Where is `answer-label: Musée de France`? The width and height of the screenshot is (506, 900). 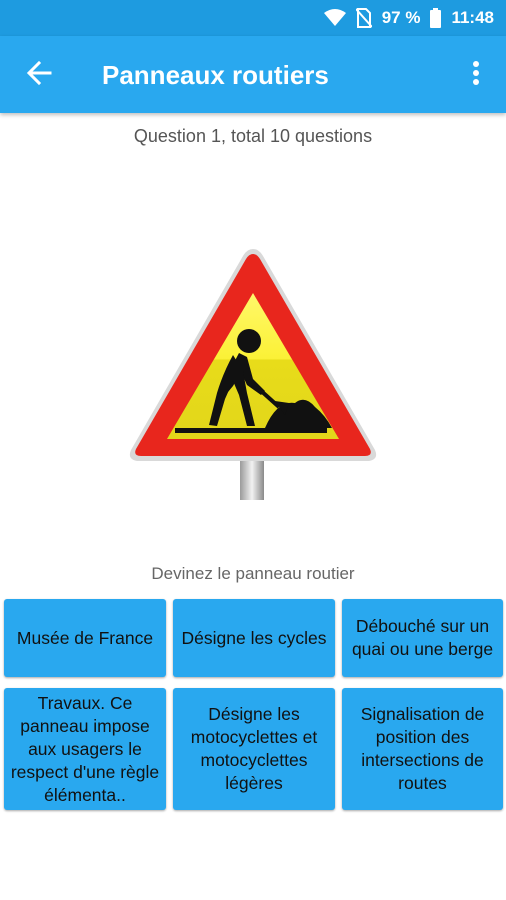 answer-label: Musée de France is located at coordinates (85, 637).